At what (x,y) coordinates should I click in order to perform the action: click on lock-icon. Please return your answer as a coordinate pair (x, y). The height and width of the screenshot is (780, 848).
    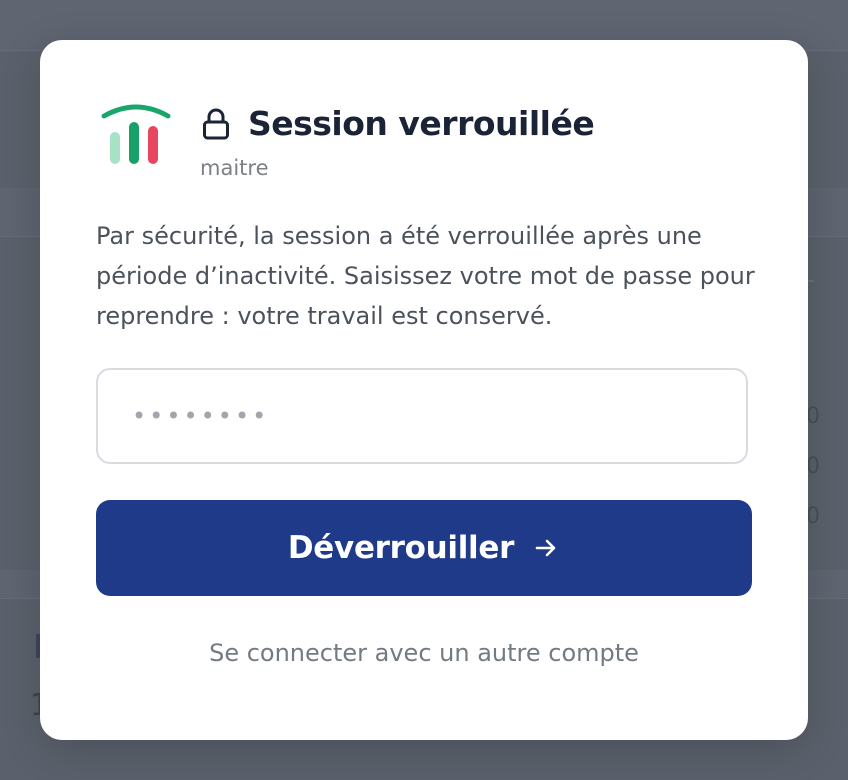
    Looking at the image, I should click on (216, 124).